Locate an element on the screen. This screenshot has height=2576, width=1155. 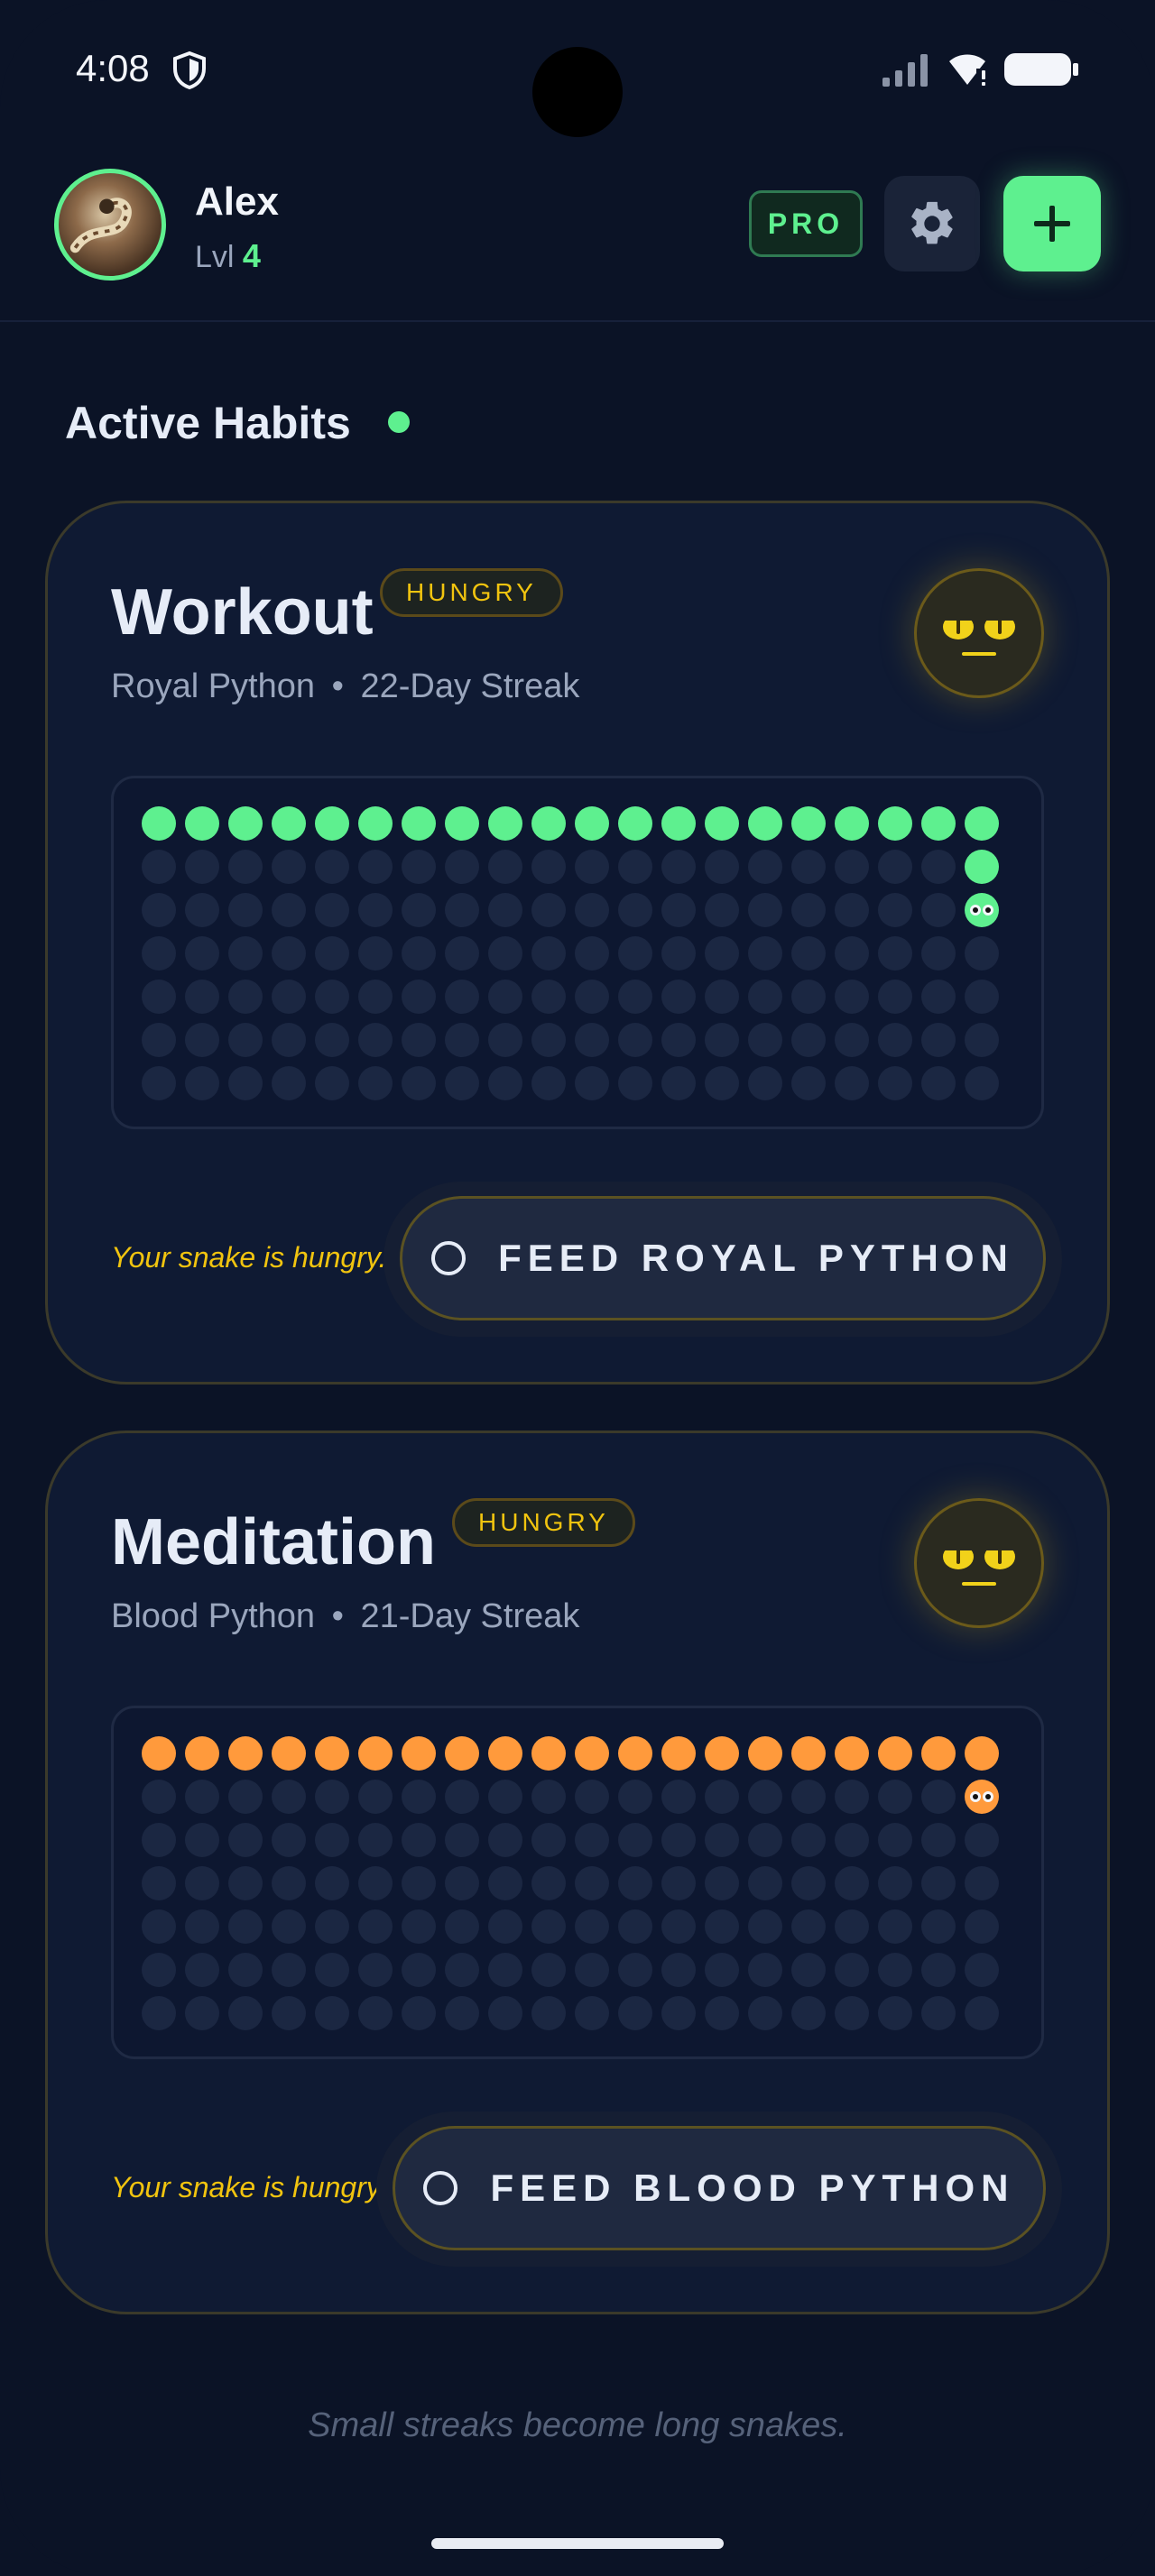
level-display: Lvl 4 is located at coordinates (228, 256).